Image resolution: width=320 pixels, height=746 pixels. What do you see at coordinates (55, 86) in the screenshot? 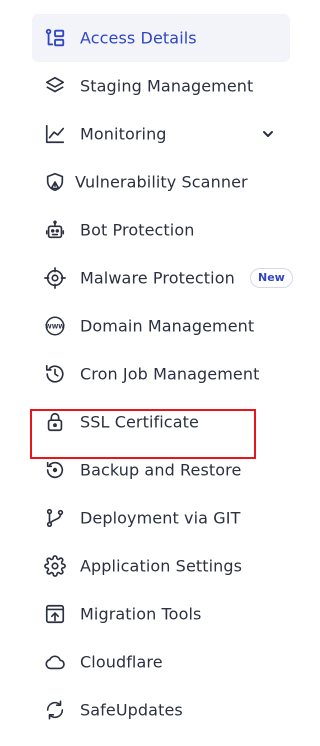
I see `layers-icon` at bounding box center [55, 86].